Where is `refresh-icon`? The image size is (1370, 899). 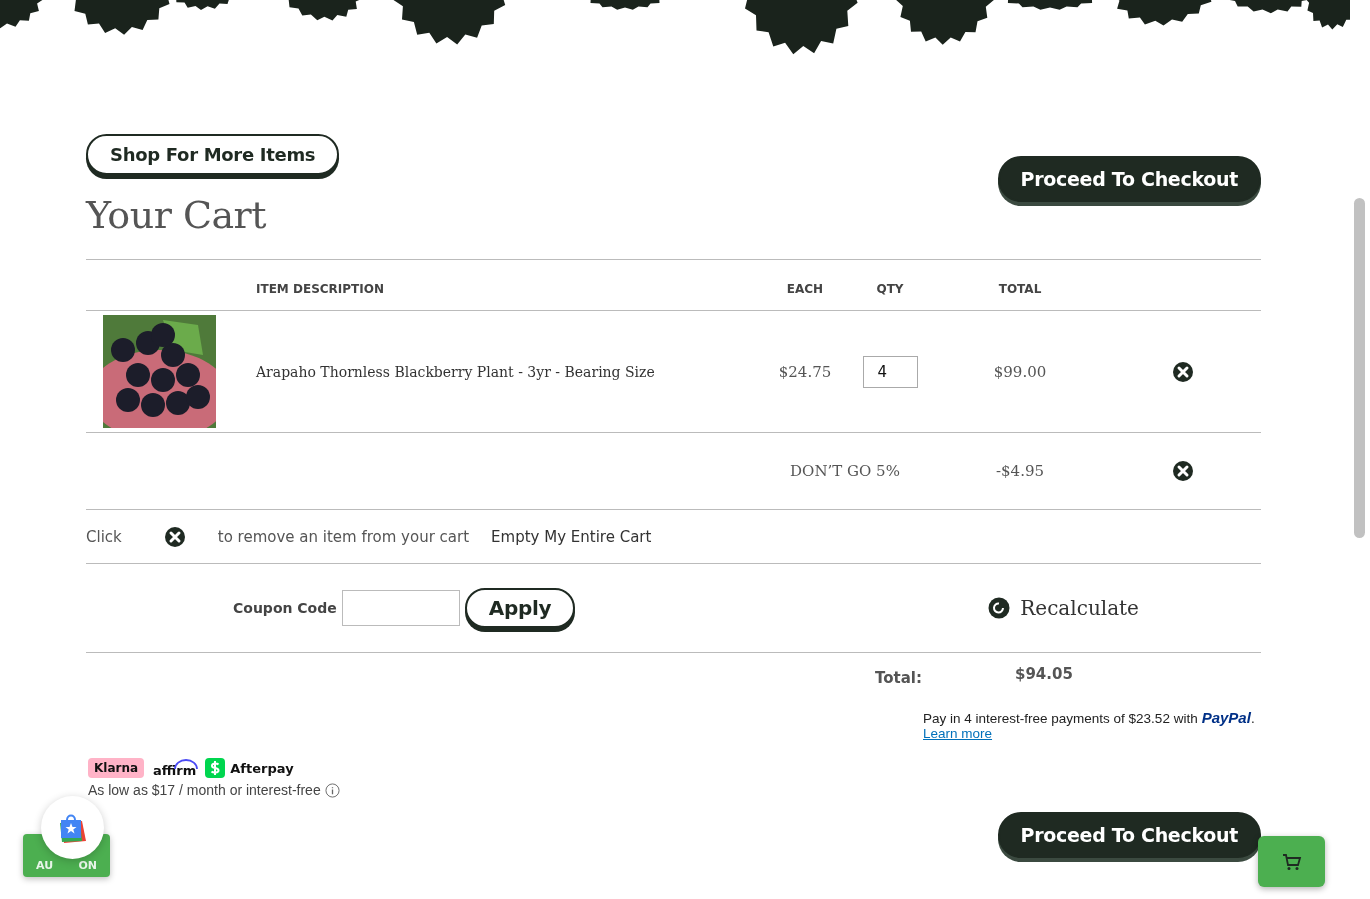 refresh-icon is located at coordinates (999, 608).